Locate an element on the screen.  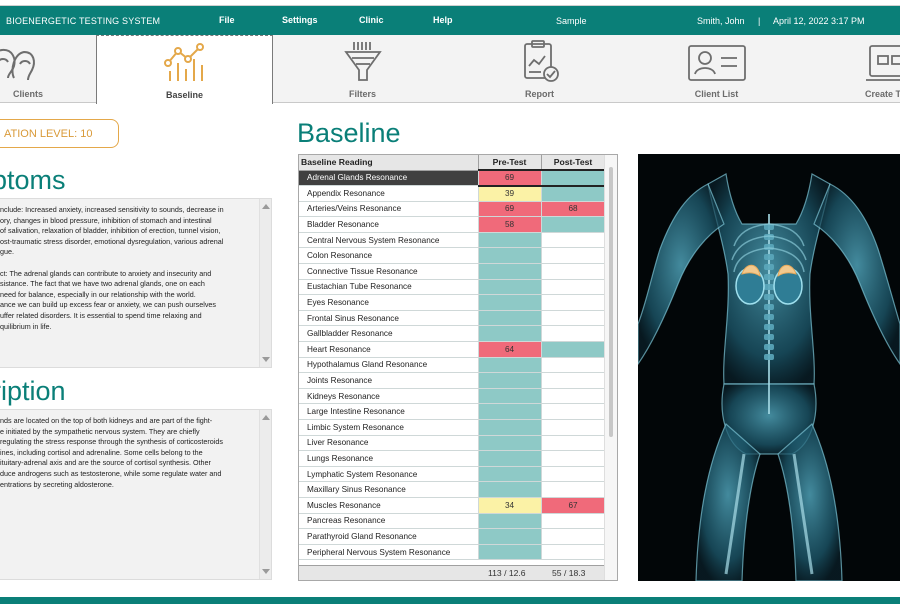
description-scrollbar is located at coordinates (265, 494).